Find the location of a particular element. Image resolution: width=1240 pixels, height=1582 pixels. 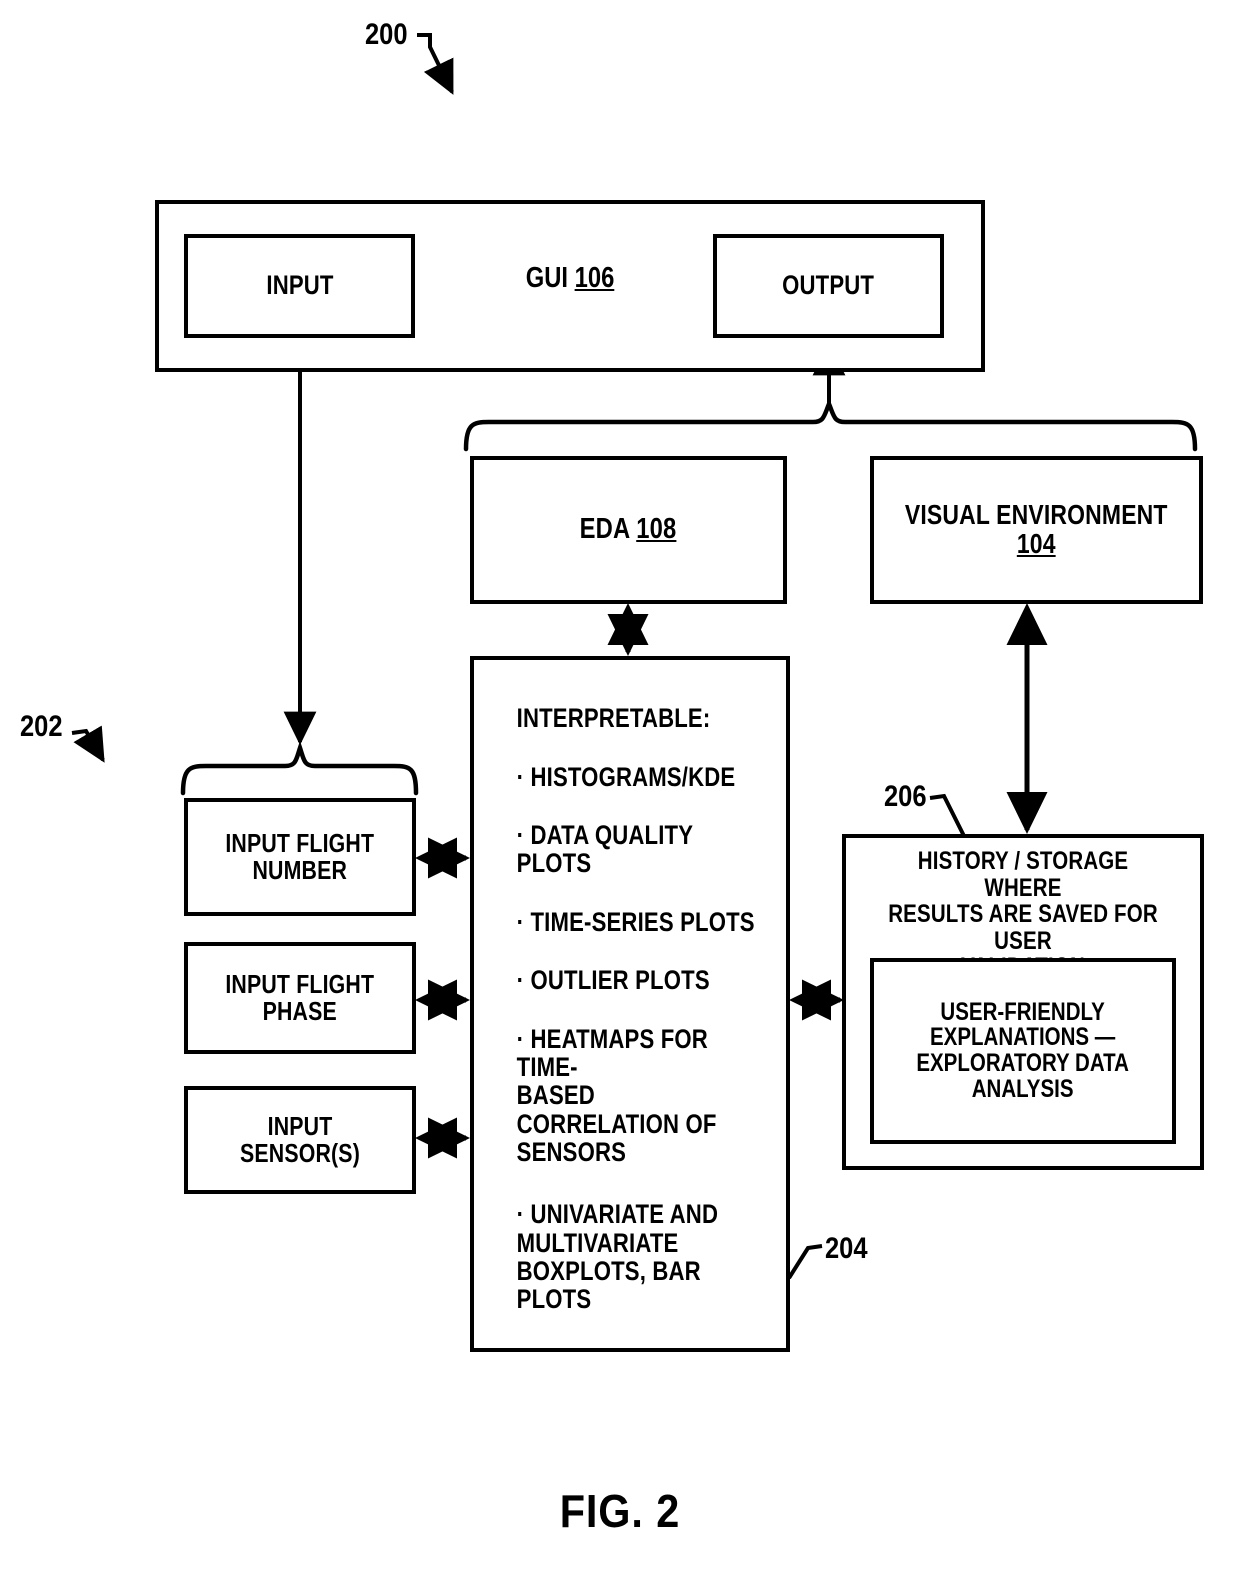

input-sensors-label: INPUT SENSOR(S) is located at coordinates (300, 1139).